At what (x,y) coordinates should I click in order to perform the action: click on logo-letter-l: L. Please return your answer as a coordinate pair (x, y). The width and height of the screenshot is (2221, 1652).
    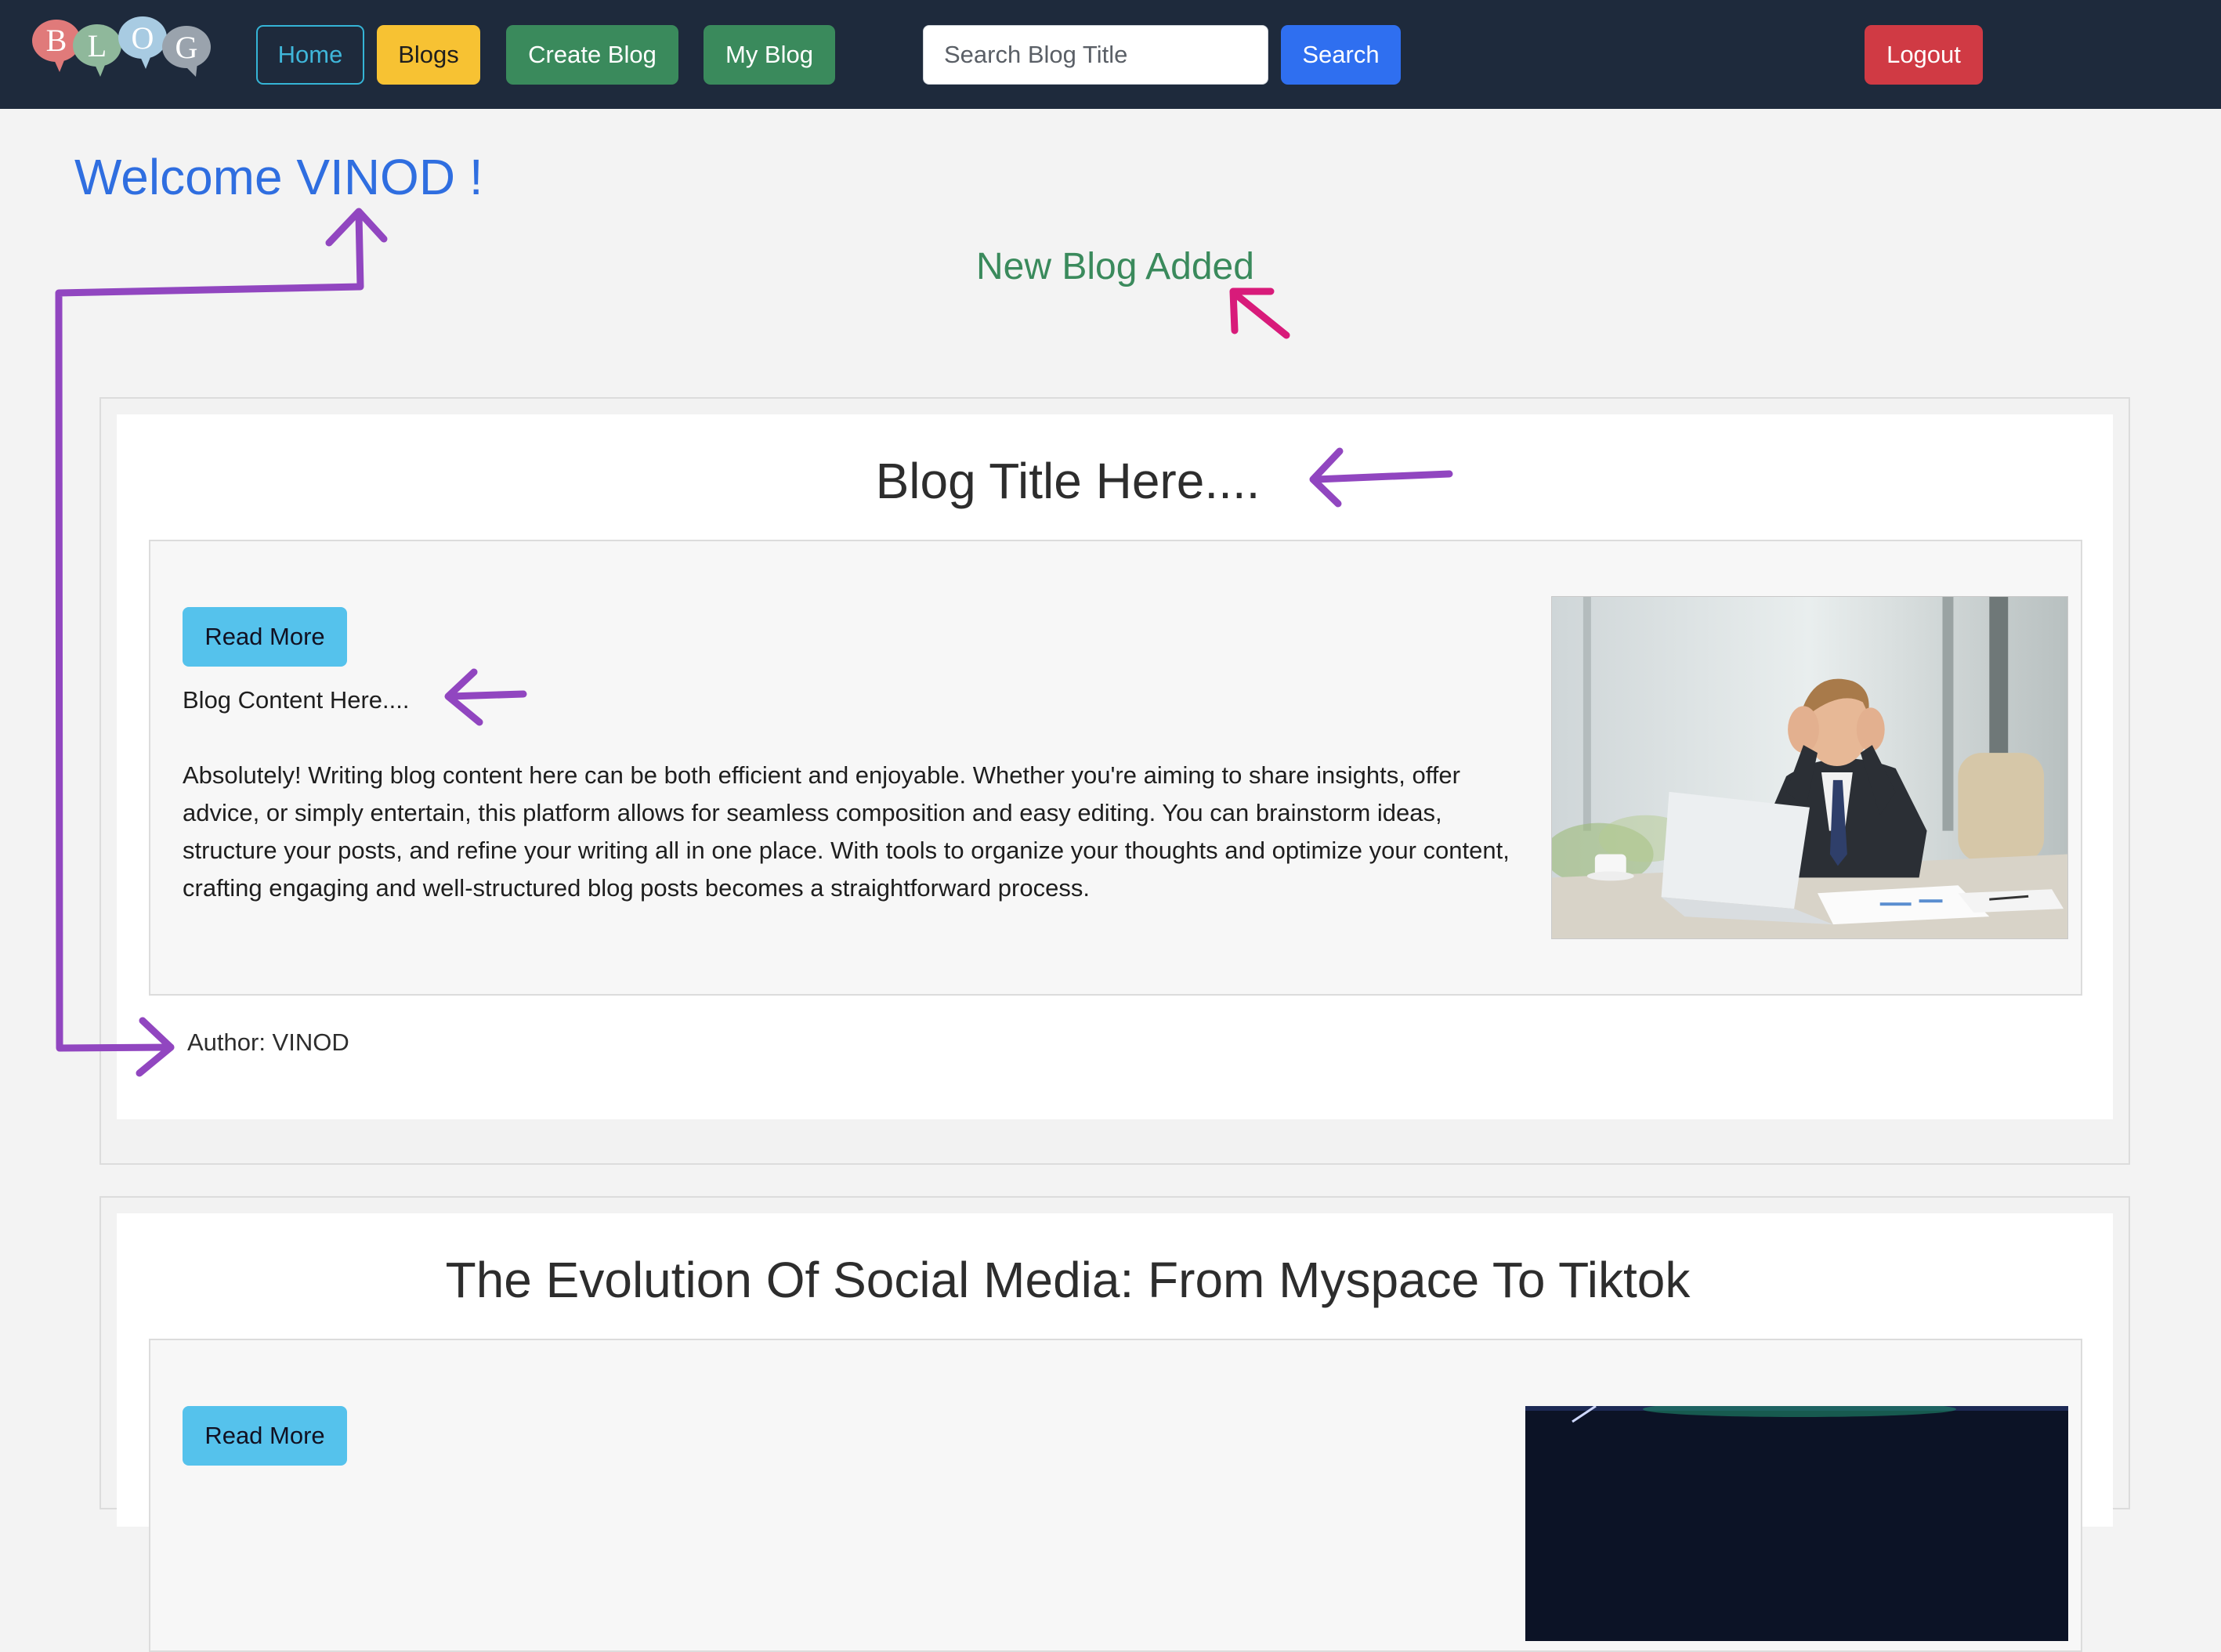
    Looking at the image, I should click on (97, 45).